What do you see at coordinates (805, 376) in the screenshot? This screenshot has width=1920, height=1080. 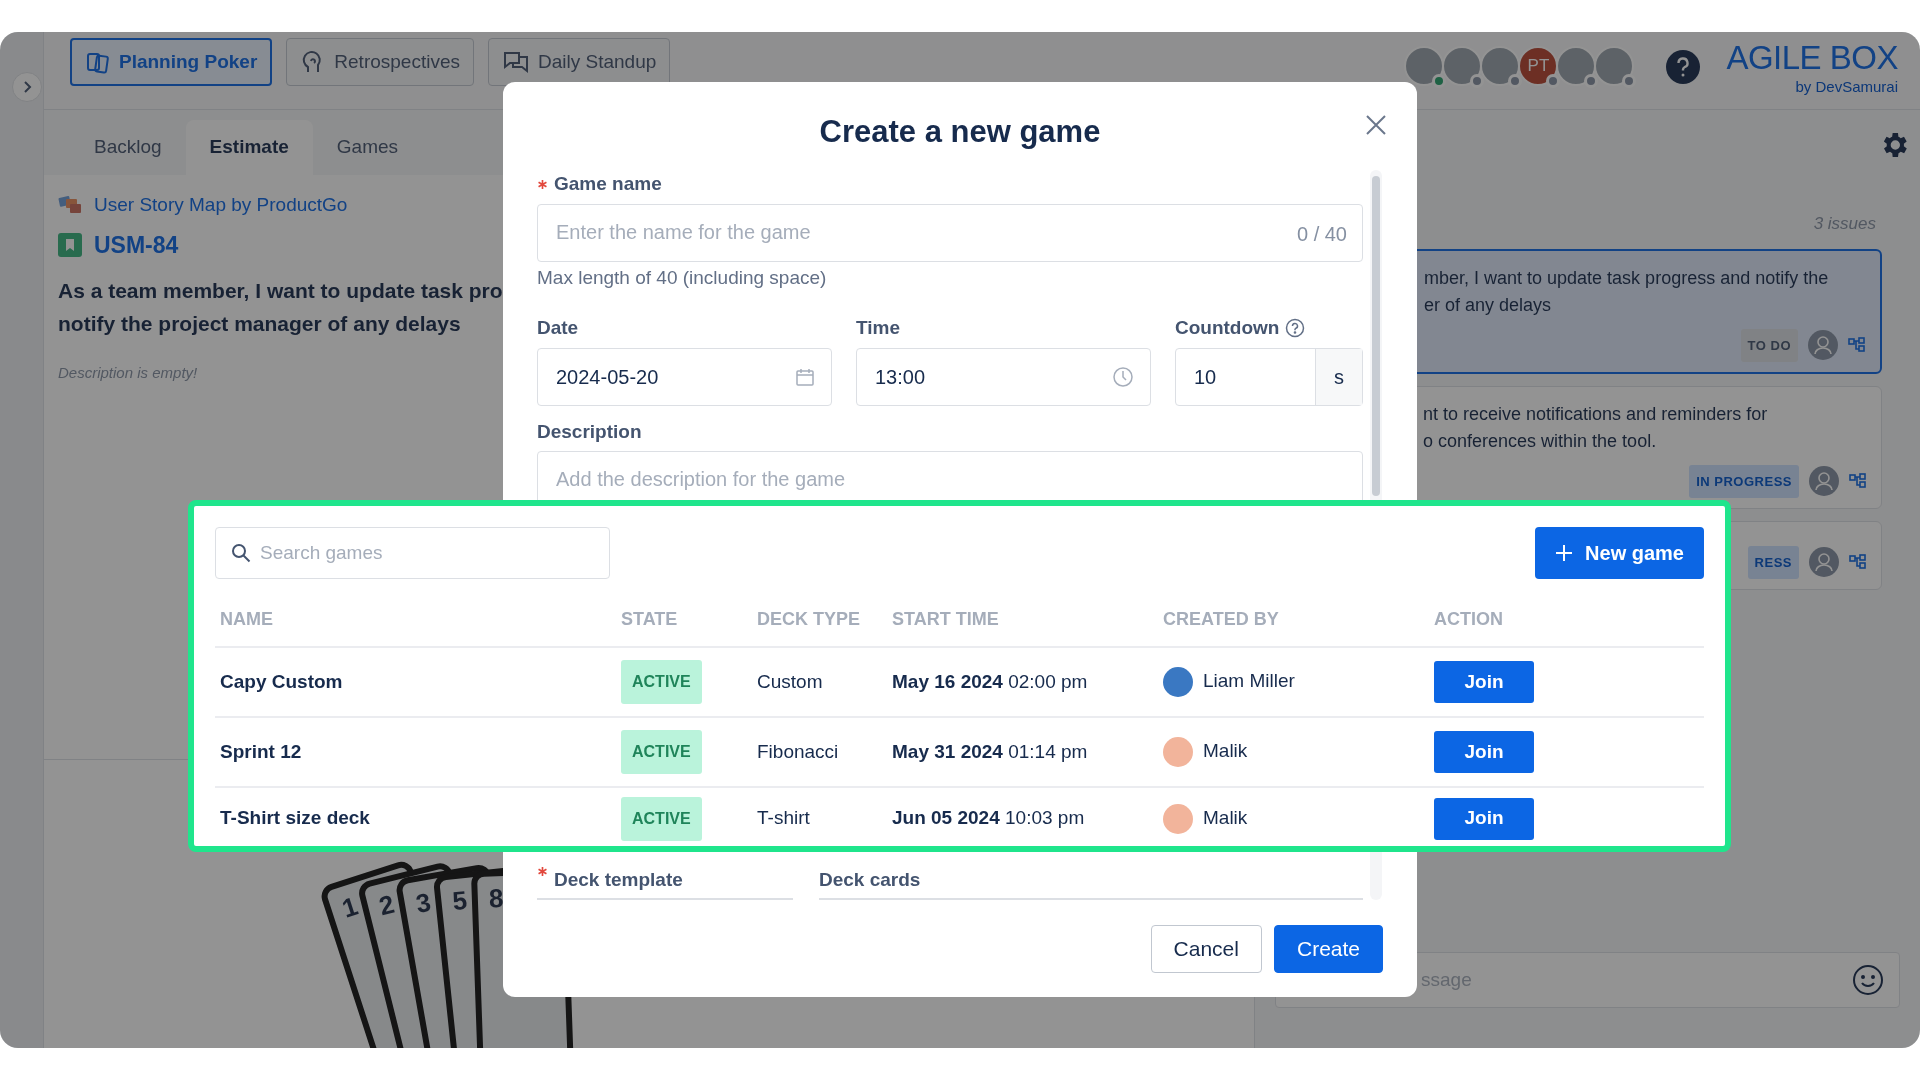 I see `calendar-icon` at bounding box center [805, 376].